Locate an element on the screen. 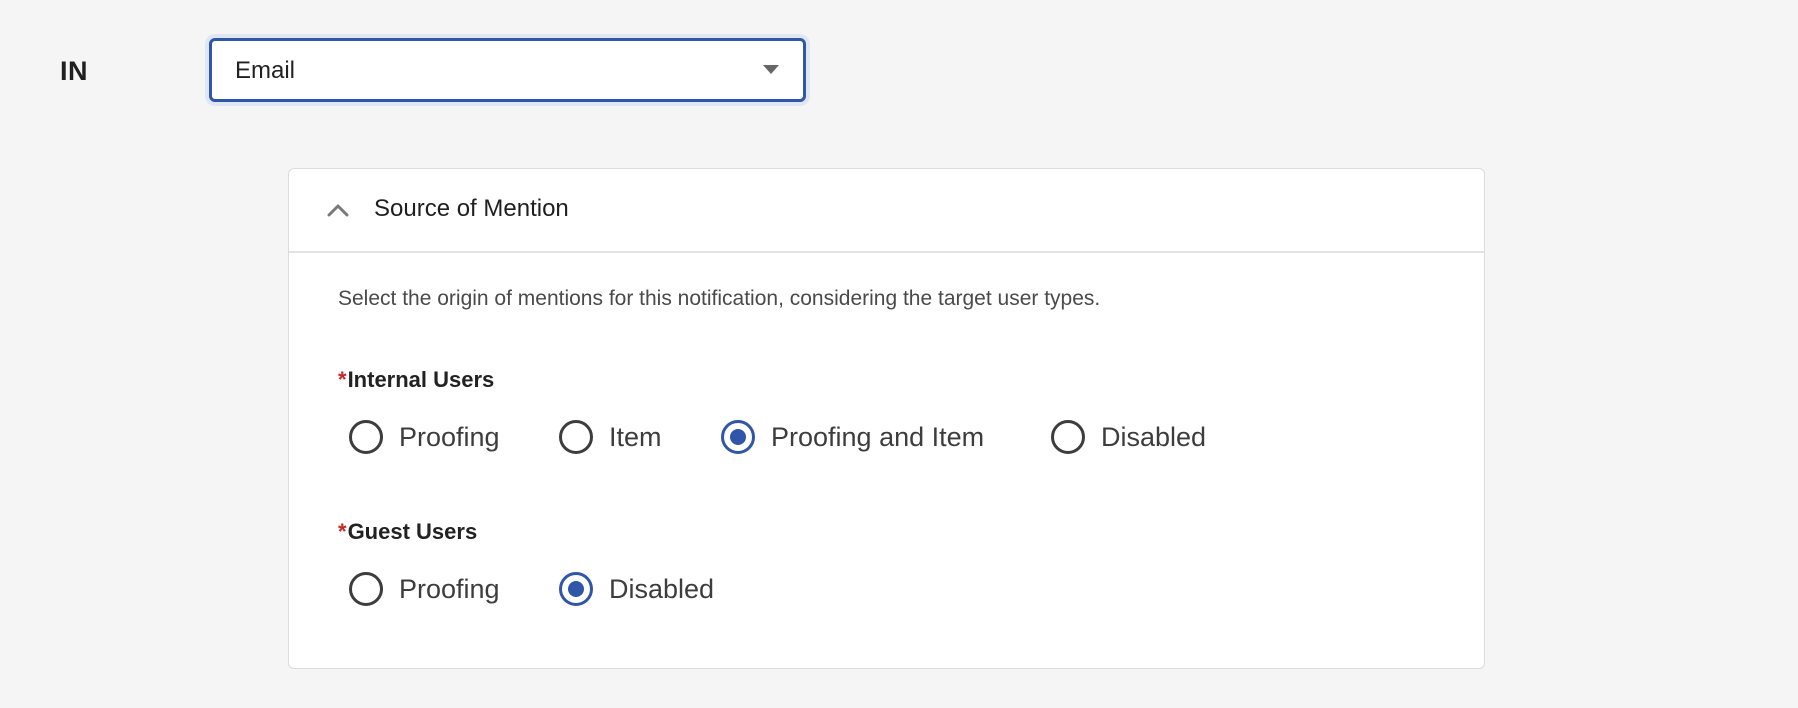  channel-select: Email is located at coordinates (507, 70).